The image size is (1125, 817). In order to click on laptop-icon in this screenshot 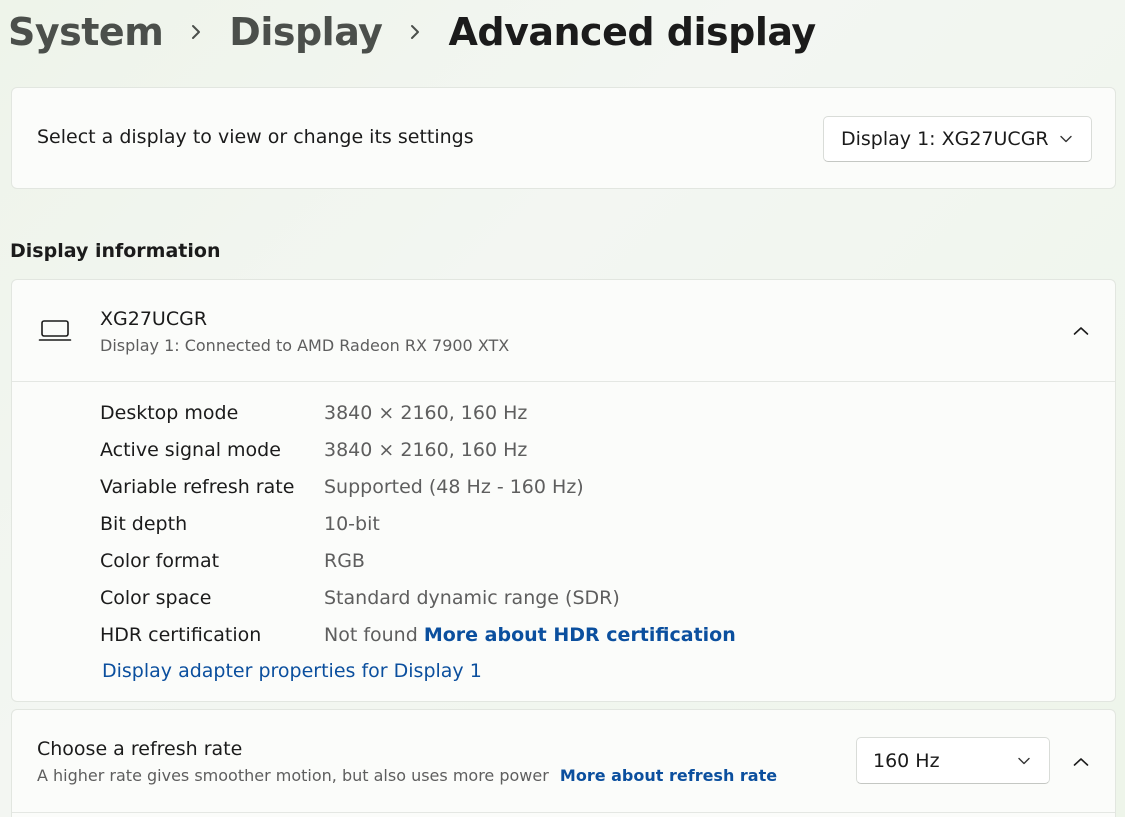, I will do `click(55, 331)`.